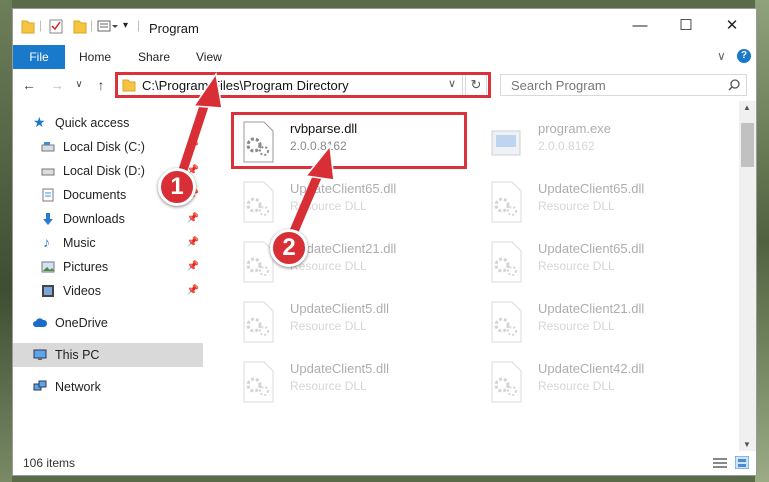 Image resolution: width=769 pixels, height=482 pixels. I want to click on annotation-arrows, so click(256, 156).